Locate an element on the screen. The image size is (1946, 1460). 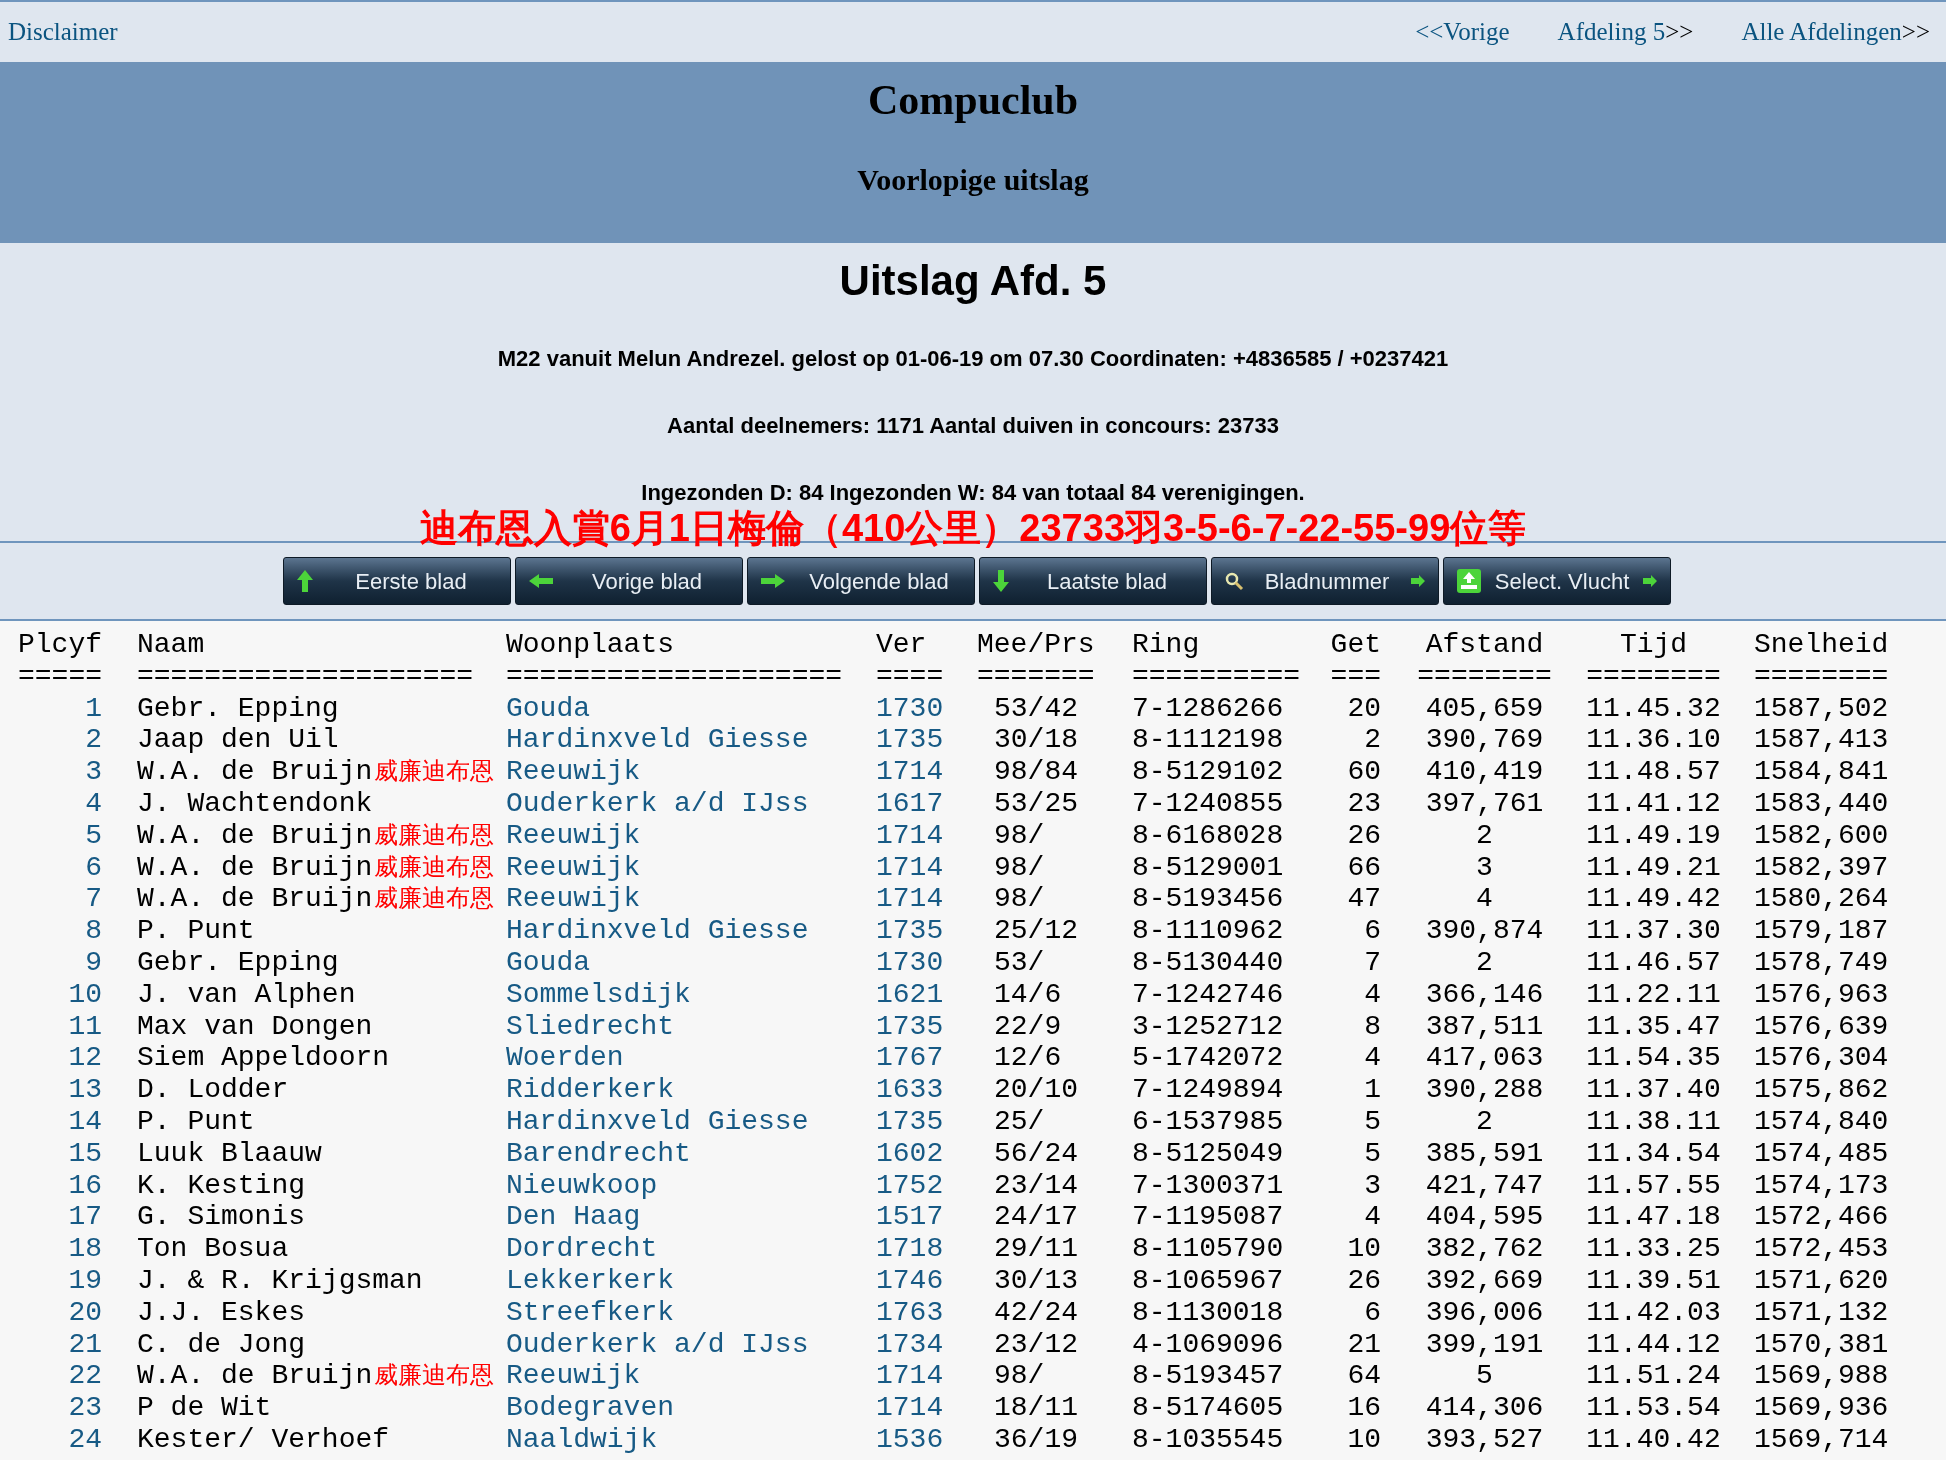
table-cell-text: 98/ is located at coordinates (1019, 899).